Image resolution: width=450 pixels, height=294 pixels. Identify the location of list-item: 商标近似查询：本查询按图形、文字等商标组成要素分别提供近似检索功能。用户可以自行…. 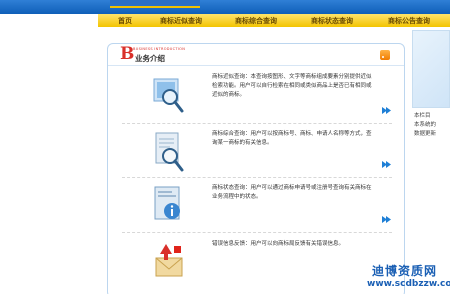
(256, 100).